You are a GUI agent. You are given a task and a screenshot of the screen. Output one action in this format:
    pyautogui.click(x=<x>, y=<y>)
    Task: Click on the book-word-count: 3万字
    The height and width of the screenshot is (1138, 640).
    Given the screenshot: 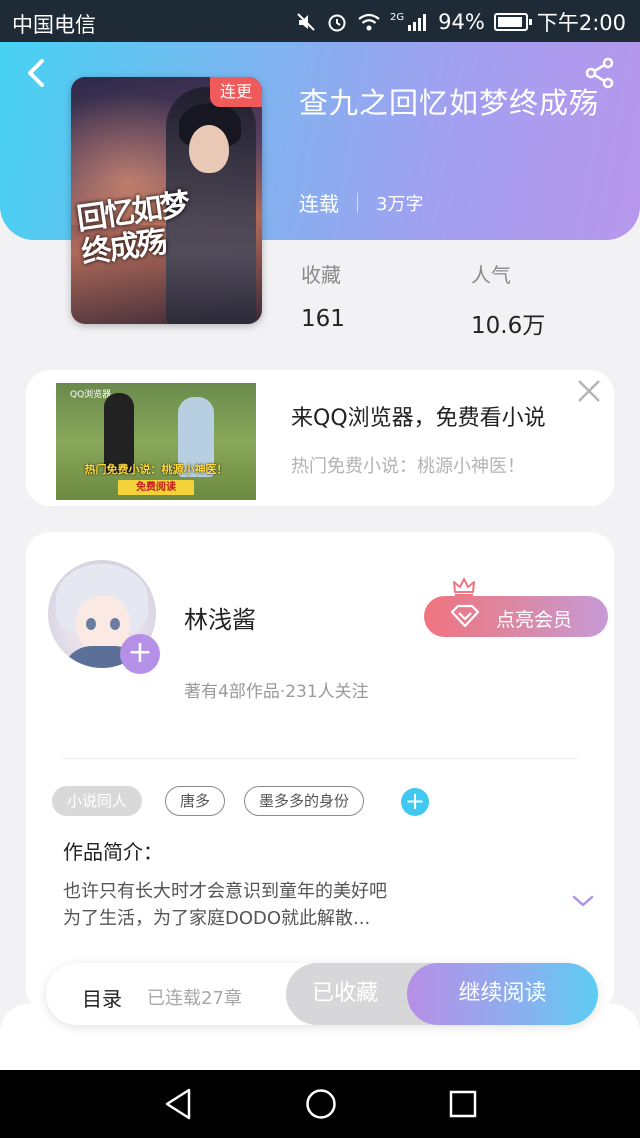 What is the action you would take?
    pyautogui.click(x=400, y=204)
    